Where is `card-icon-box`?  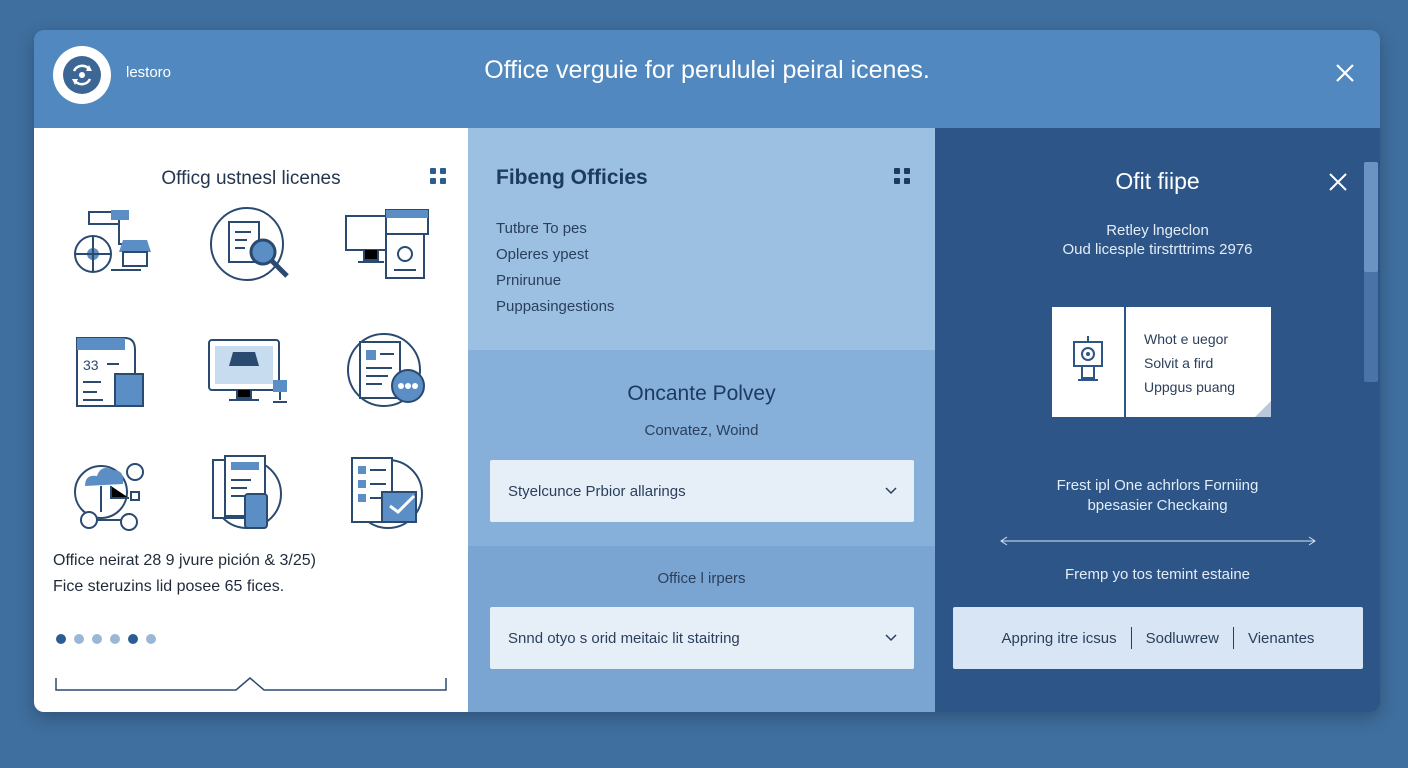
card-icon-box is located at coordinates (1089, 362).